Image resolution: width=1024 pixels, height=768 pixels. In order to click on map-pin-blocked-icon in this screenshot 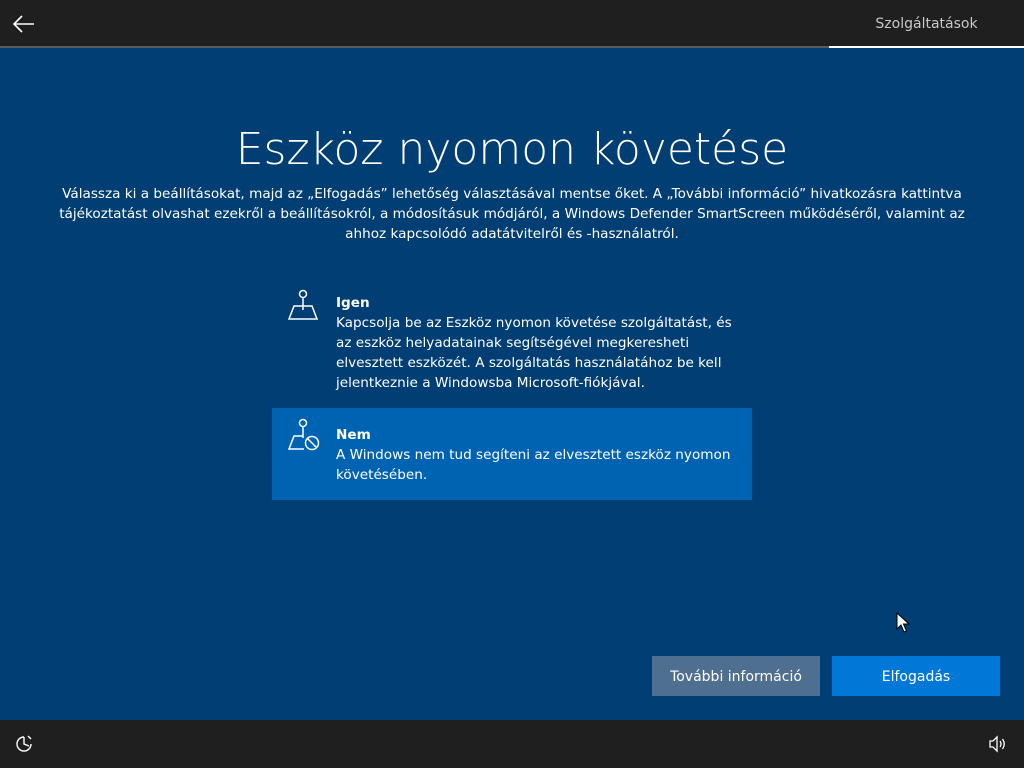, I will do `click(303, 434)`.